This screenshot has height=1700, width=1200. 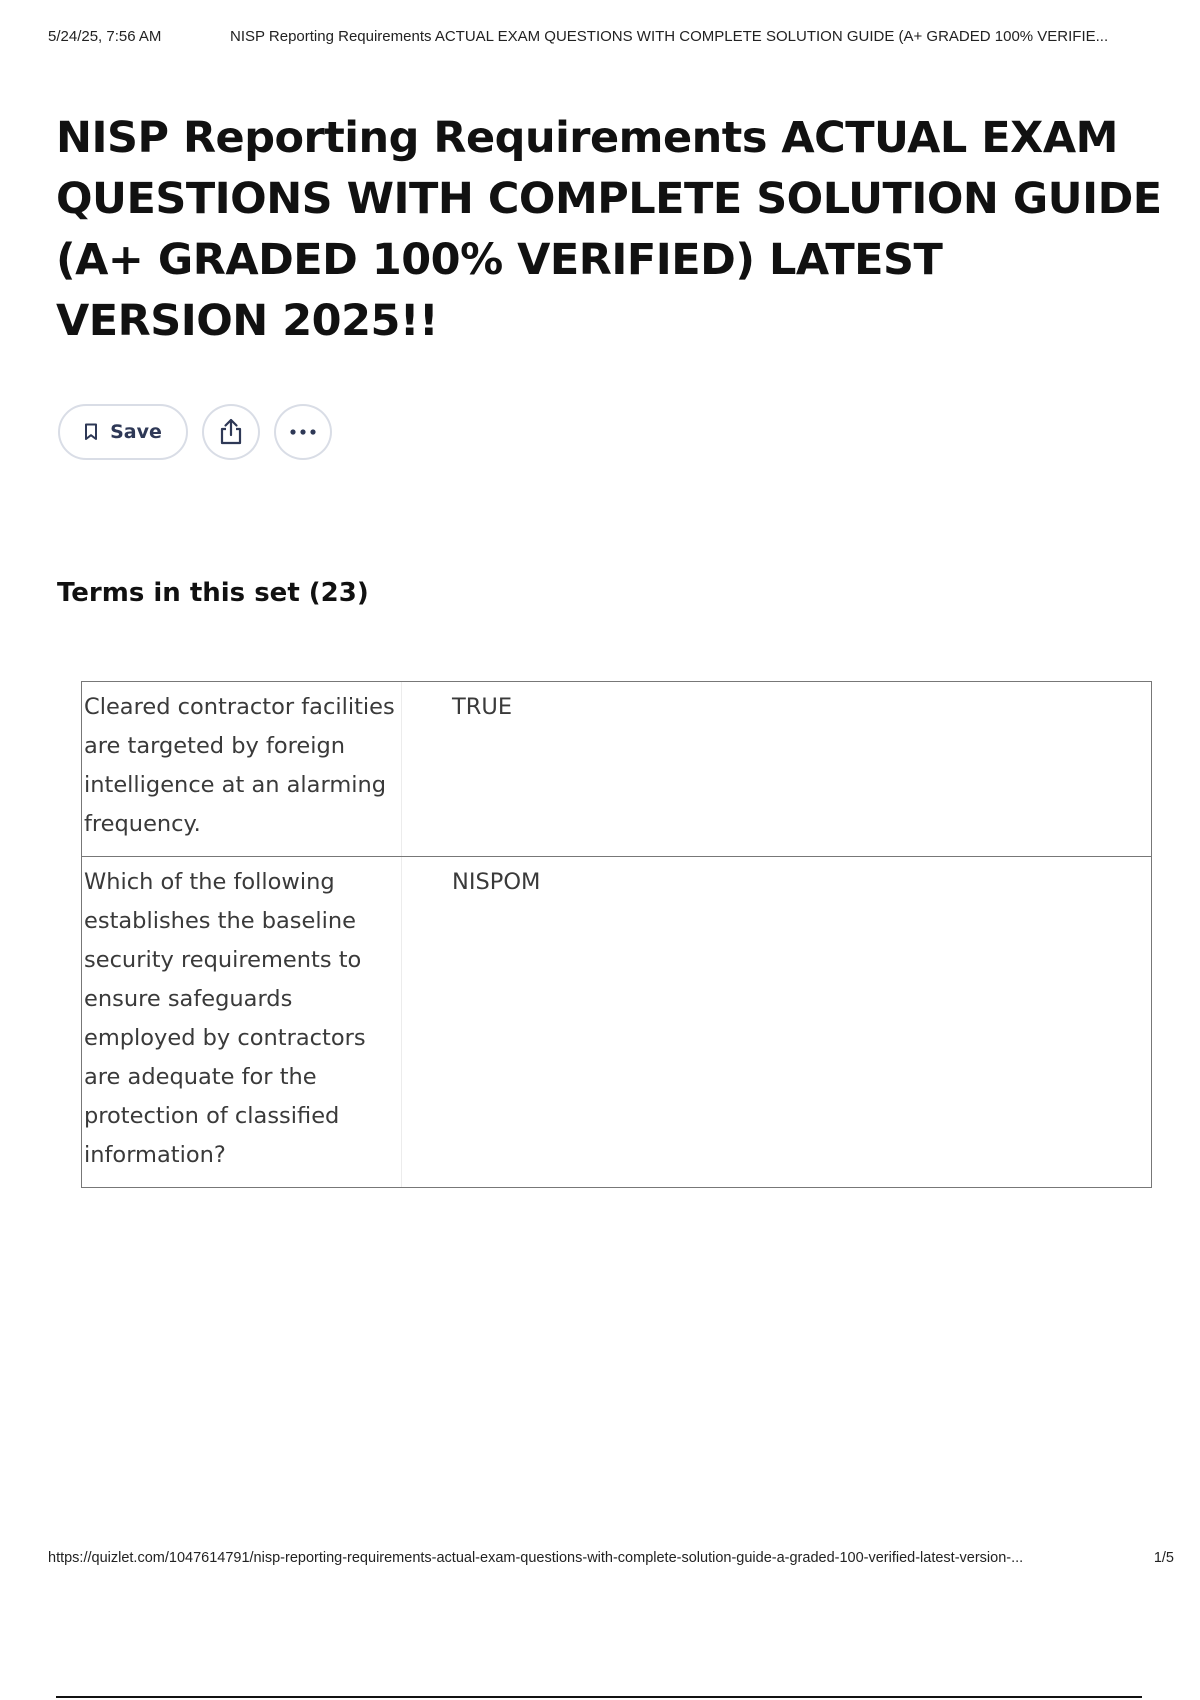 I want to click on save-button-label: Save, so click(x=136, y=432).